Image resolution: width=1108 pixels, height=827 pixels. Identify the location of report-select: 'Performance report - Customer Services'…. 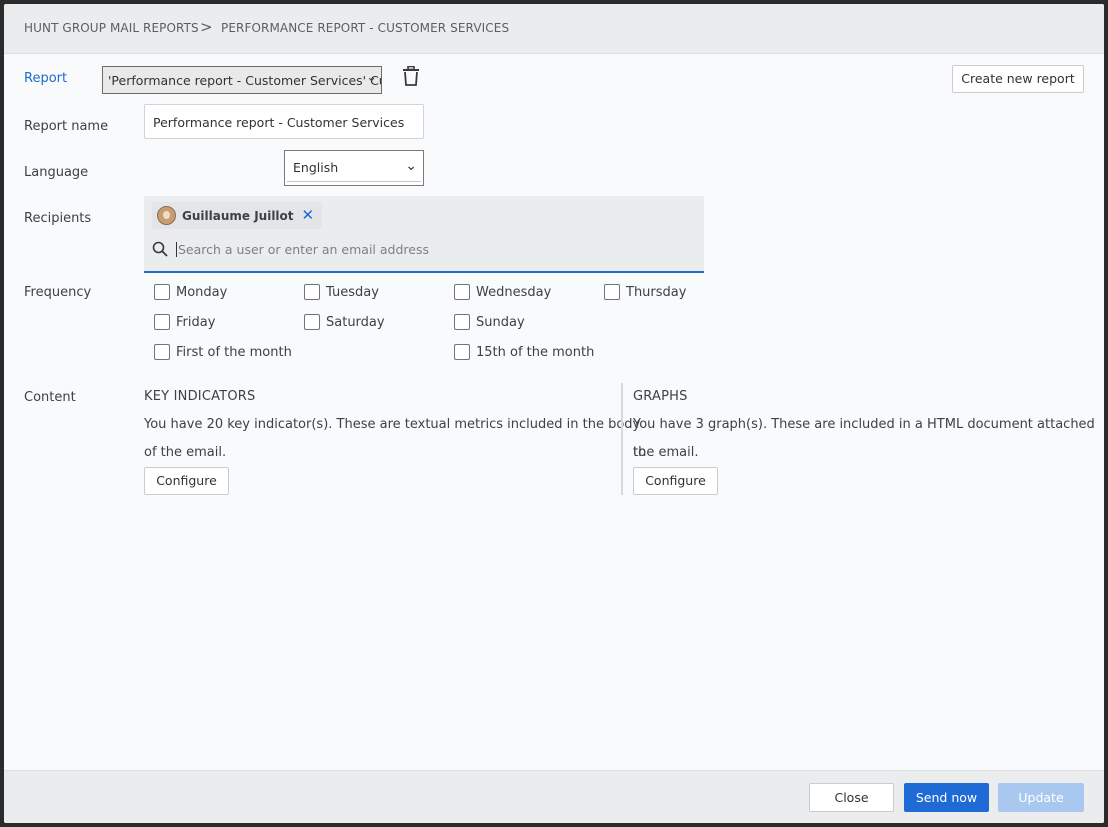
(242, 80).